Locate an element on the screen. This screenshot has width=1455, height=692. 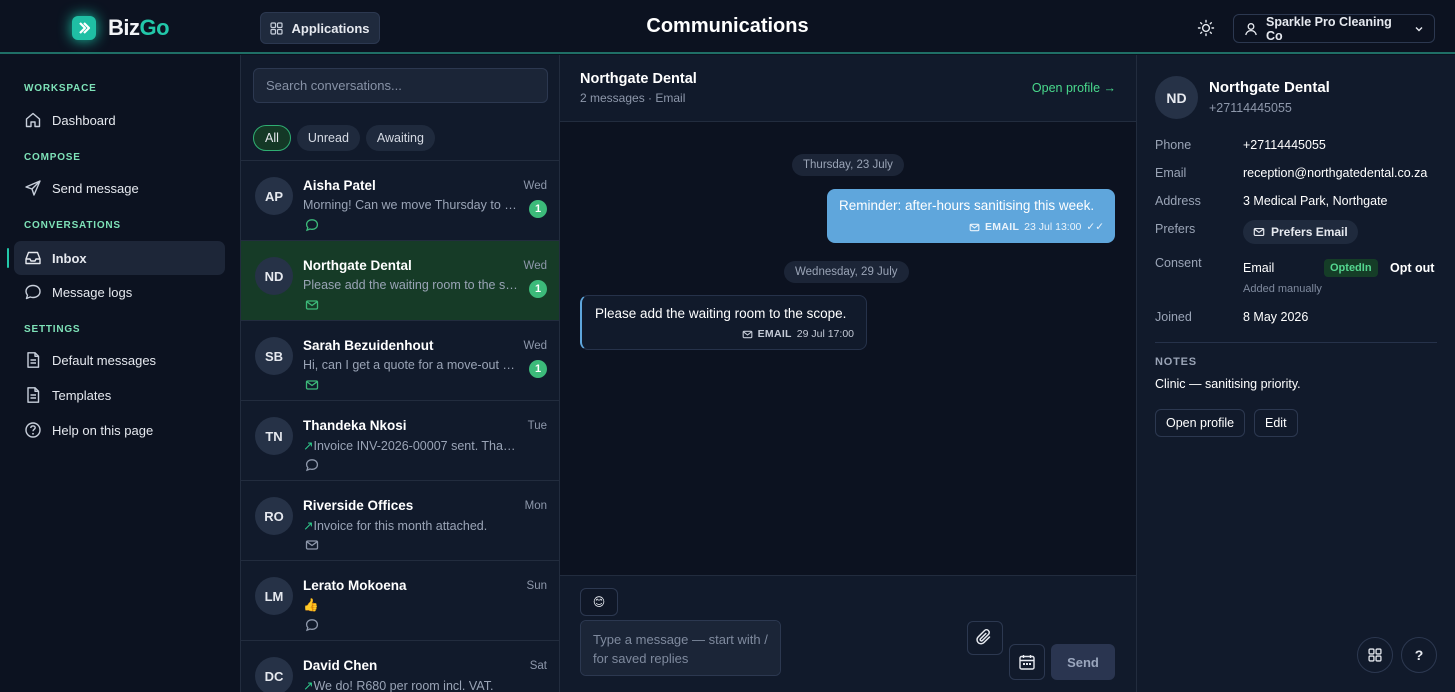
phone-label: Phone is located at coordinates (1173, 145).